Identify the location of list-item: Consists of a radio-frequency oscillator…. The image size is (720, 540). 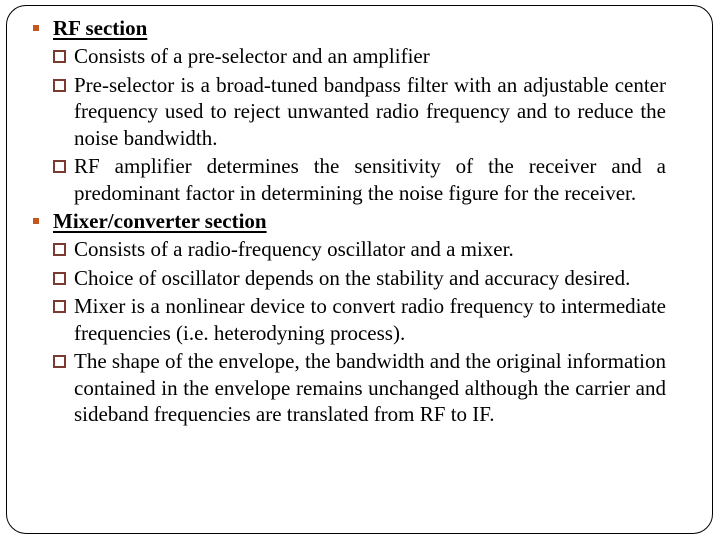
(348, 249).